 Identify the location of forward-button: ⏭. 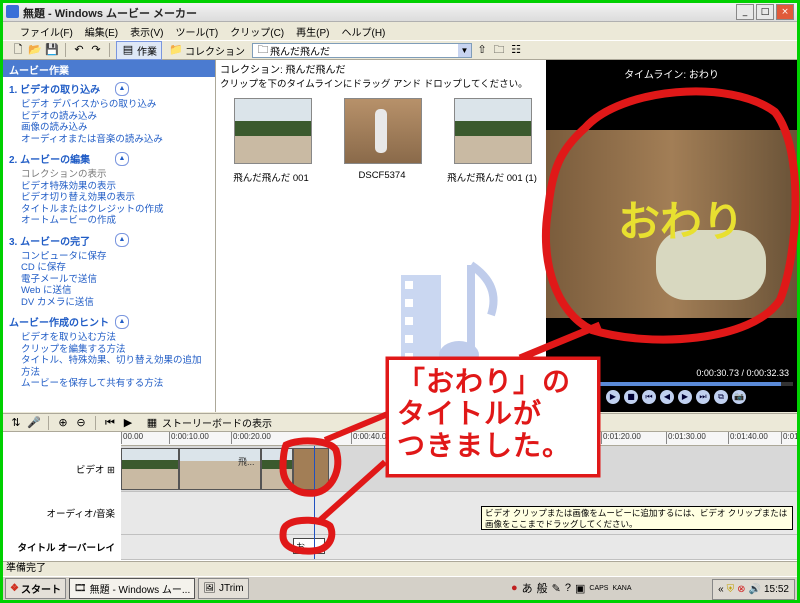
(703, 397).